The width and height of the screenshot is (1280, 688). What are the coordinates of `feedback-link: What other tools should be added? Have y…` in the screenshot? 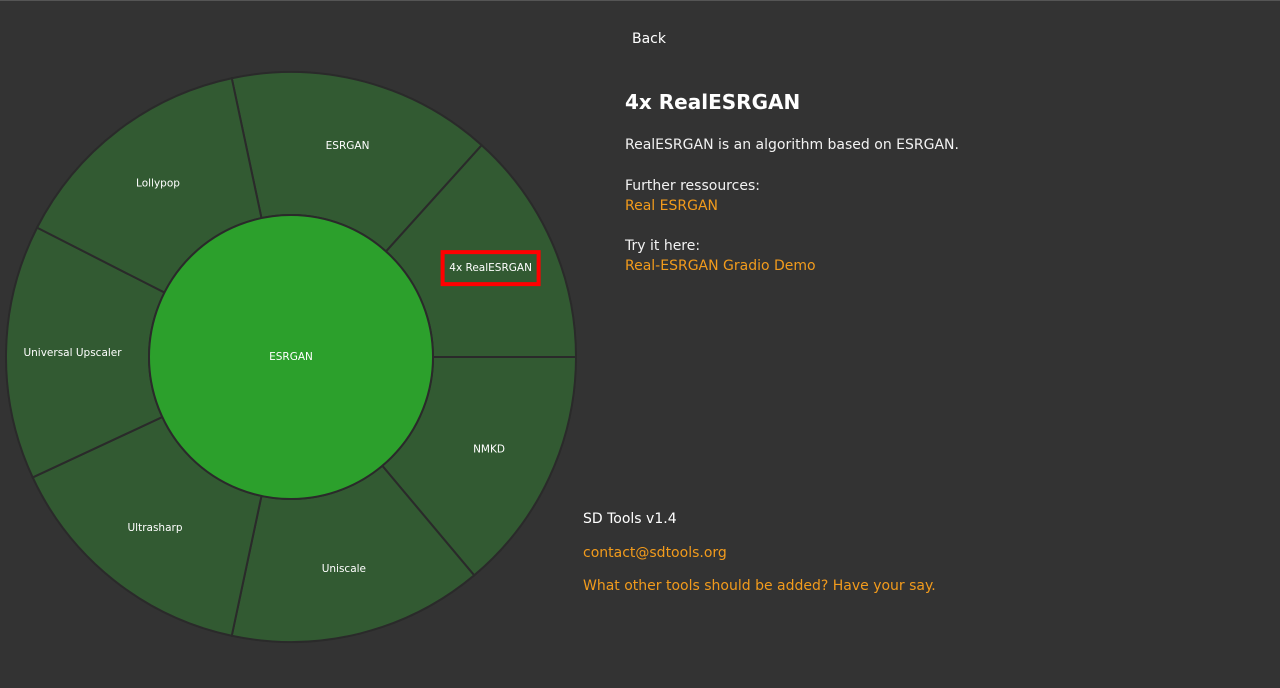 It's located at (759, 586).